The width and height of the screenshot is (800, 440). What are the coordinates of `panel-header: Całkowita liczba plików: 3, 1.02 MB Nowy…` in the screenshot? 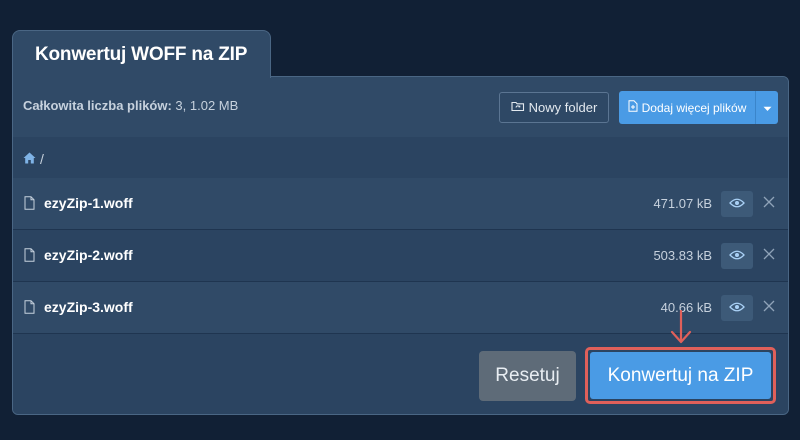 It's located at (400, 107).